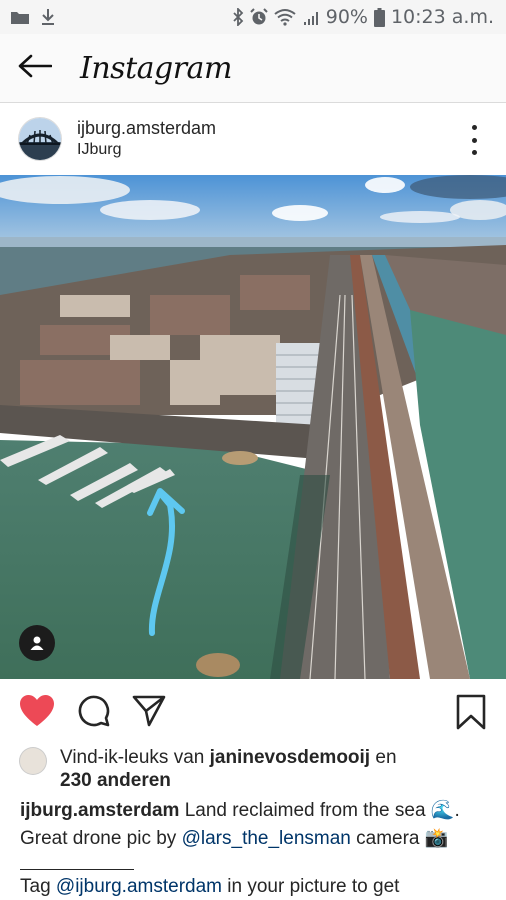 The width and height of the screenshot is (506, 900). I want to click on caption-line2: Great drone pic by, so click(101, 838).